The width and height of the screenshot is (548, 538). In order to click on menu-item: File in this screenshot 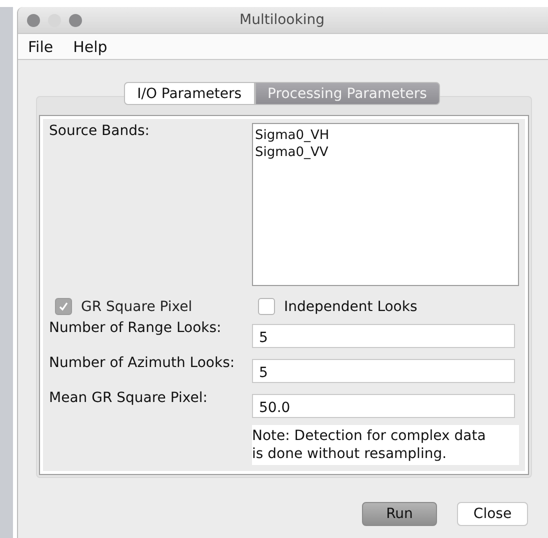, I will do `click(41, 47)`.